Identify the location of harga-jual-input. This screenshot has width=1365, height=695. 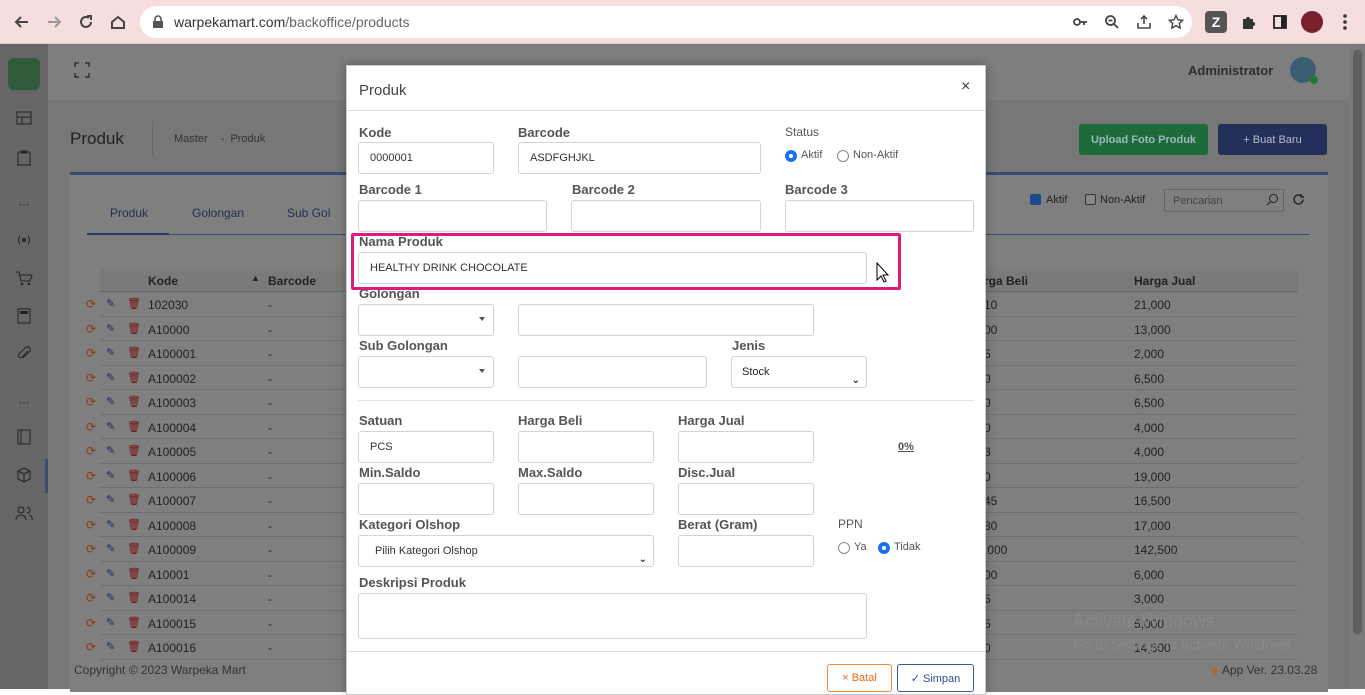
(746, 447).